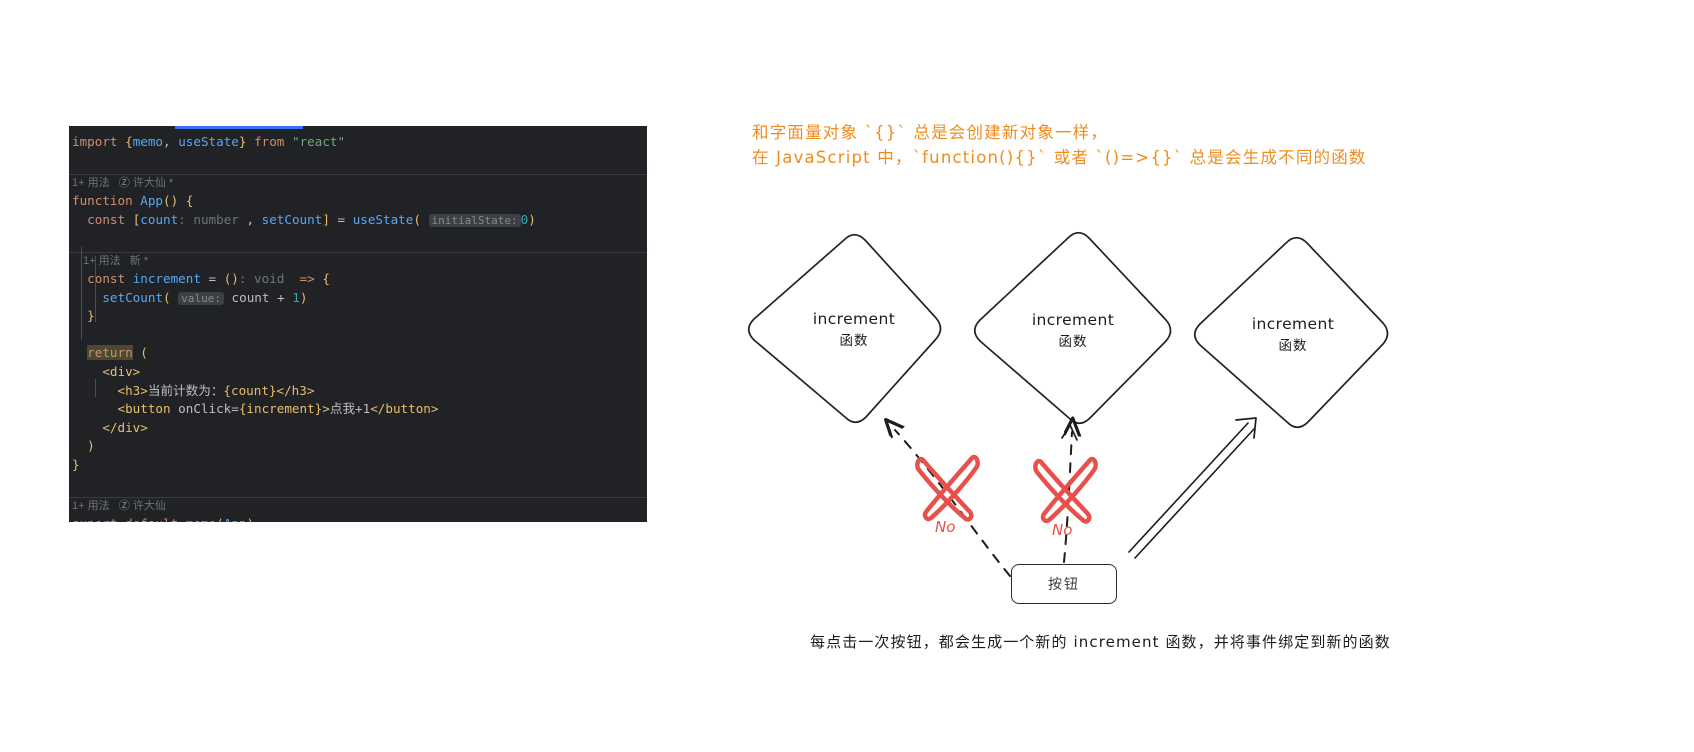 This screenshot has width=1694, height=752. What do you see at coordinates (139, 261) in the screenshot?
I see `code-lens-author: 新 *` at bounding box center [139, 261].